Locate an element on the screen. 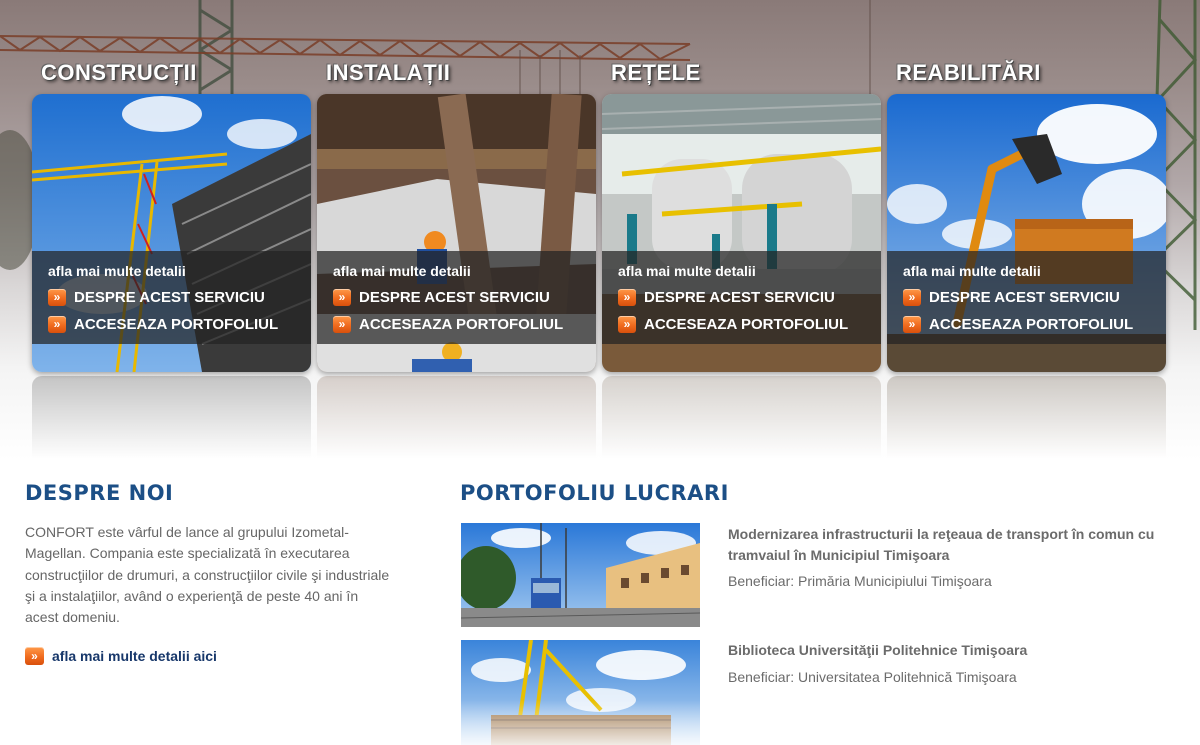 The image size is (1200, 745). service-title-constructii: CONSTRUCȚII is located at coordinates (119, 73).